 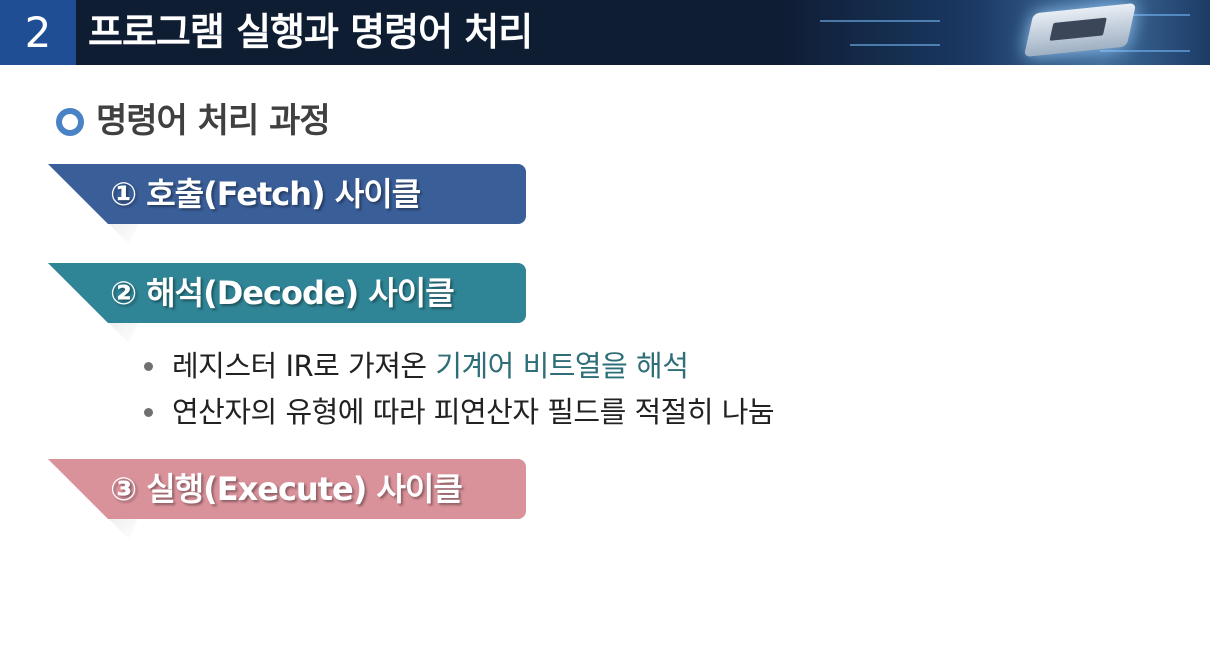 What do you see at coordinates (605, 32) in the screenshot?
I see `header-bar: 2 프로그램 실행과 명령어 처리` at bounding box center [605, 32].